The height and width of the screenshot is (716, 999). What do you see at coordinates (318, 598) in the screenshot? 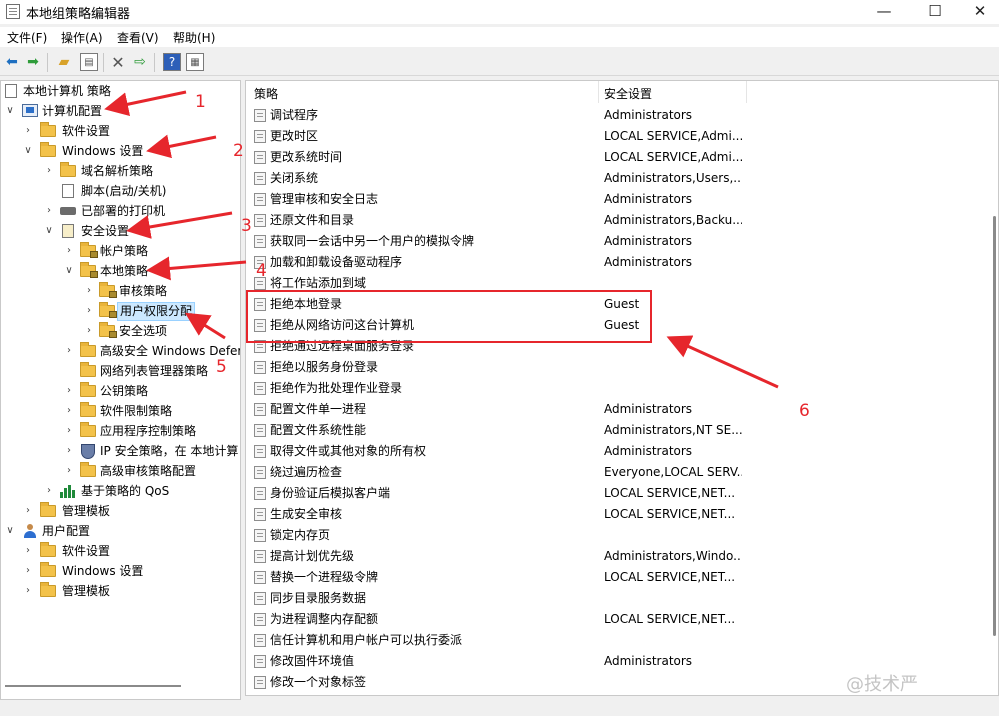
I see `policy-name: 同步目录服务数据` at bounding box center [318, 598].